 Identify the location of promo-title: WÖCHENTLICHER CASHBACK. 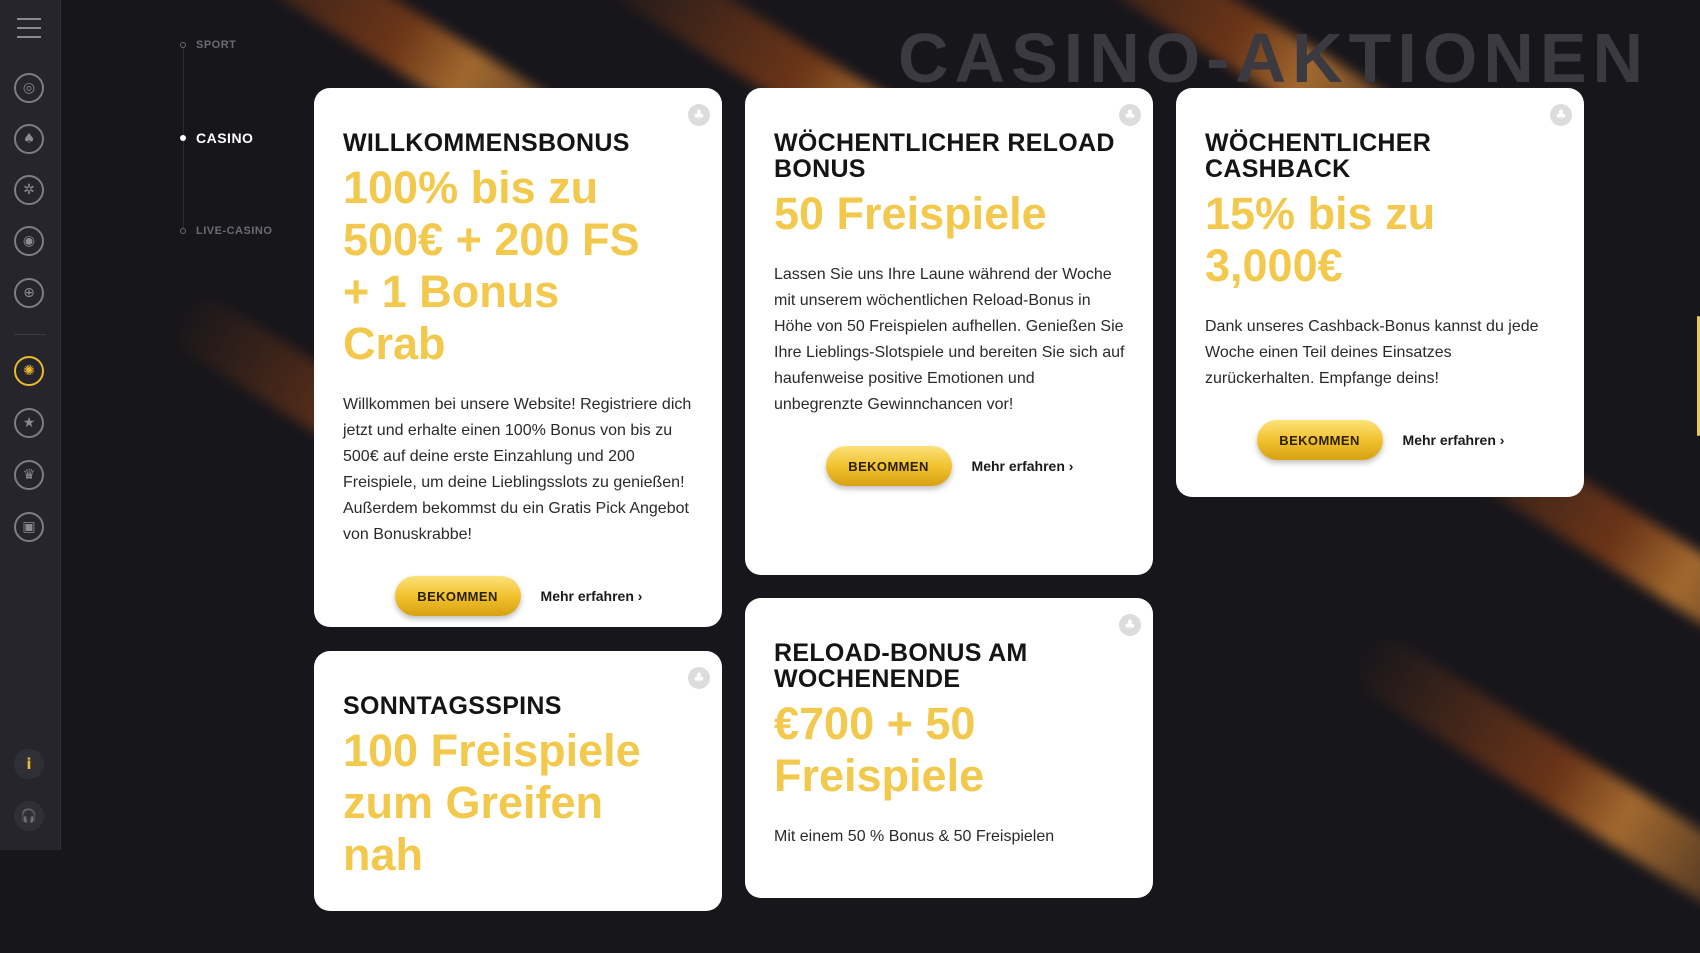
(1318, 156).